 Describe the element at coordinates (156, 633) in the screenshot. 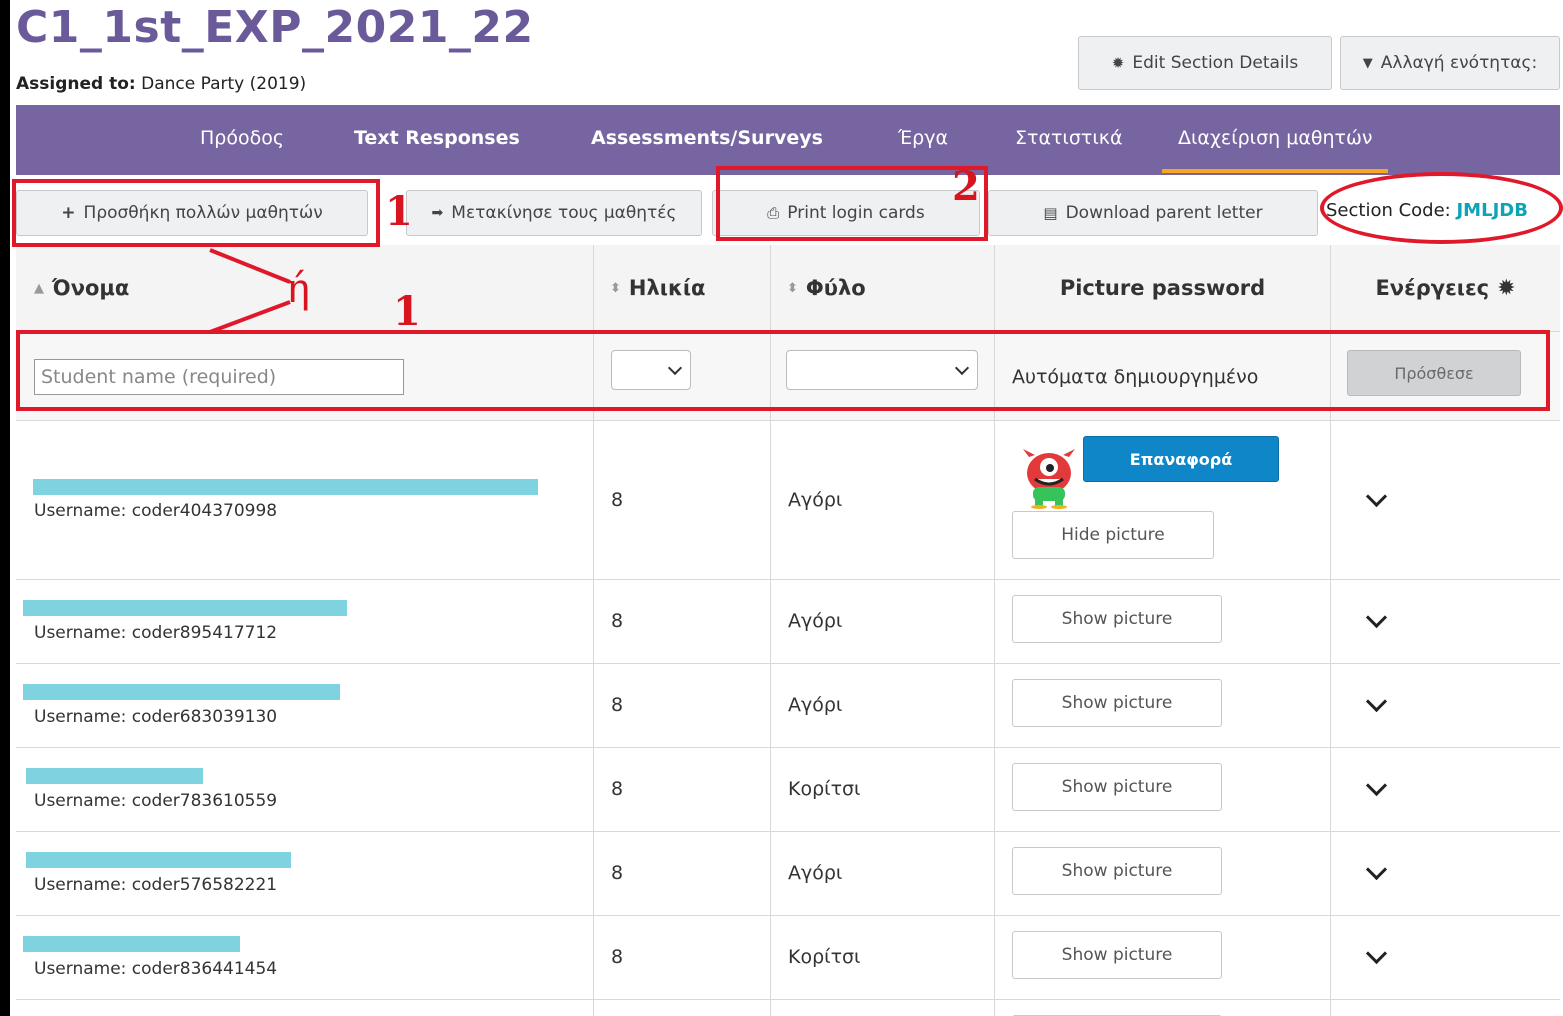

I see `username: Username: coder895417712` at that location.